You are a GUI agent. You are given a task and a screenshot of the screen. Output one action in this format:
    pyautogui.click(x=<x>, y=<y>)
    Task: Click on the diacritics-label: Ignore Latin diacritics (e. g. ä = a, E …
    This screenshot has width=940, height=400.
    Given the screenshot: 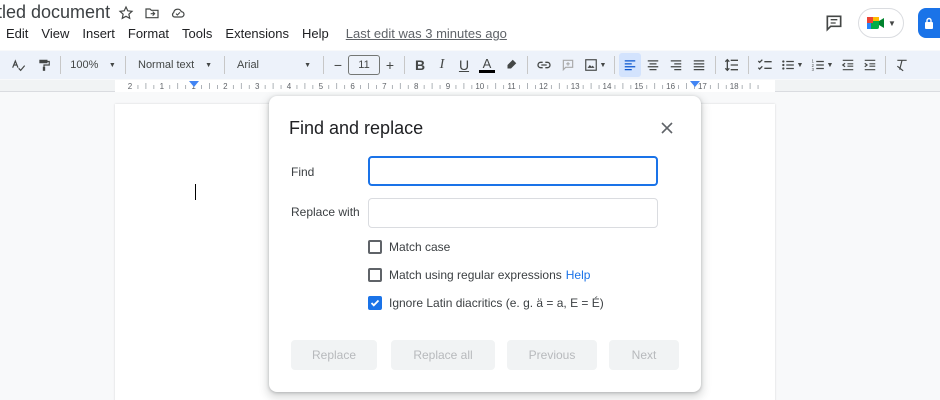 What is the action you would take?
    pyautogui.click(x=496, y=303)
    